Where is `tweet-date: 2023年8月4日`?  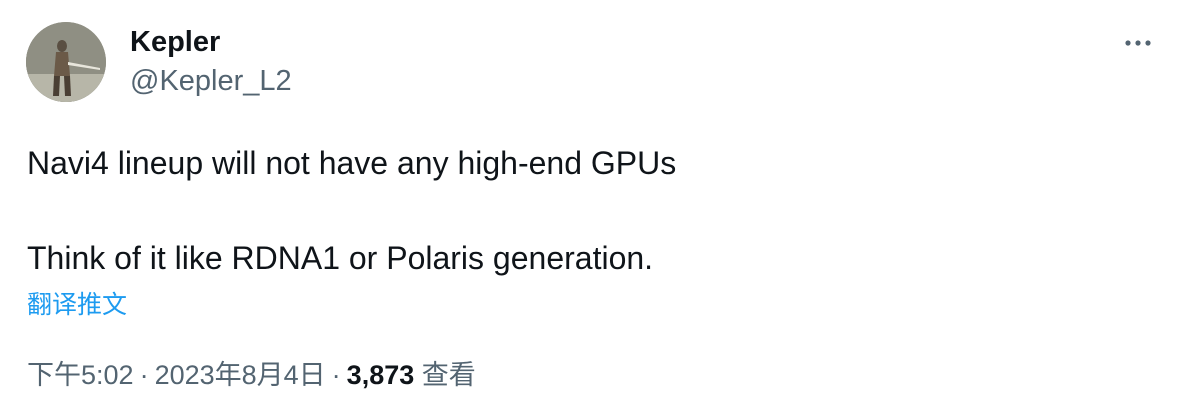 tweet-date: 2023年8月4日 is located at coordinates (240, 375).